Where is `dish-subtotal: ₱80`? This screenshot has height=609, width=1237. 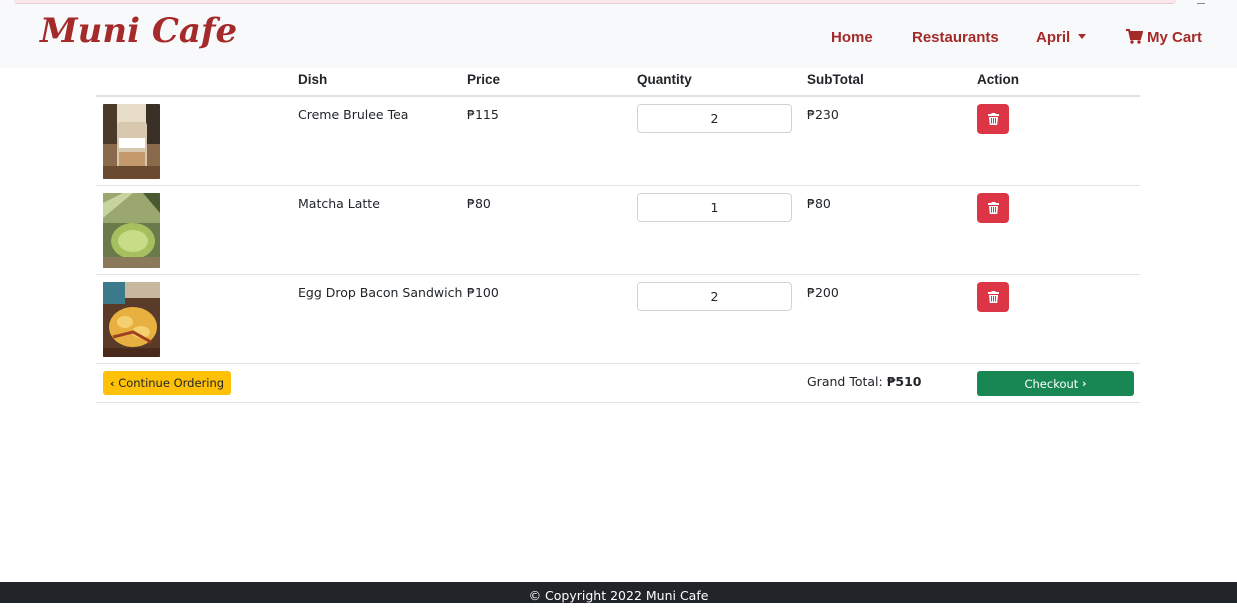 dish-subtotal: ₱80 is located at coordinates (819, 203).